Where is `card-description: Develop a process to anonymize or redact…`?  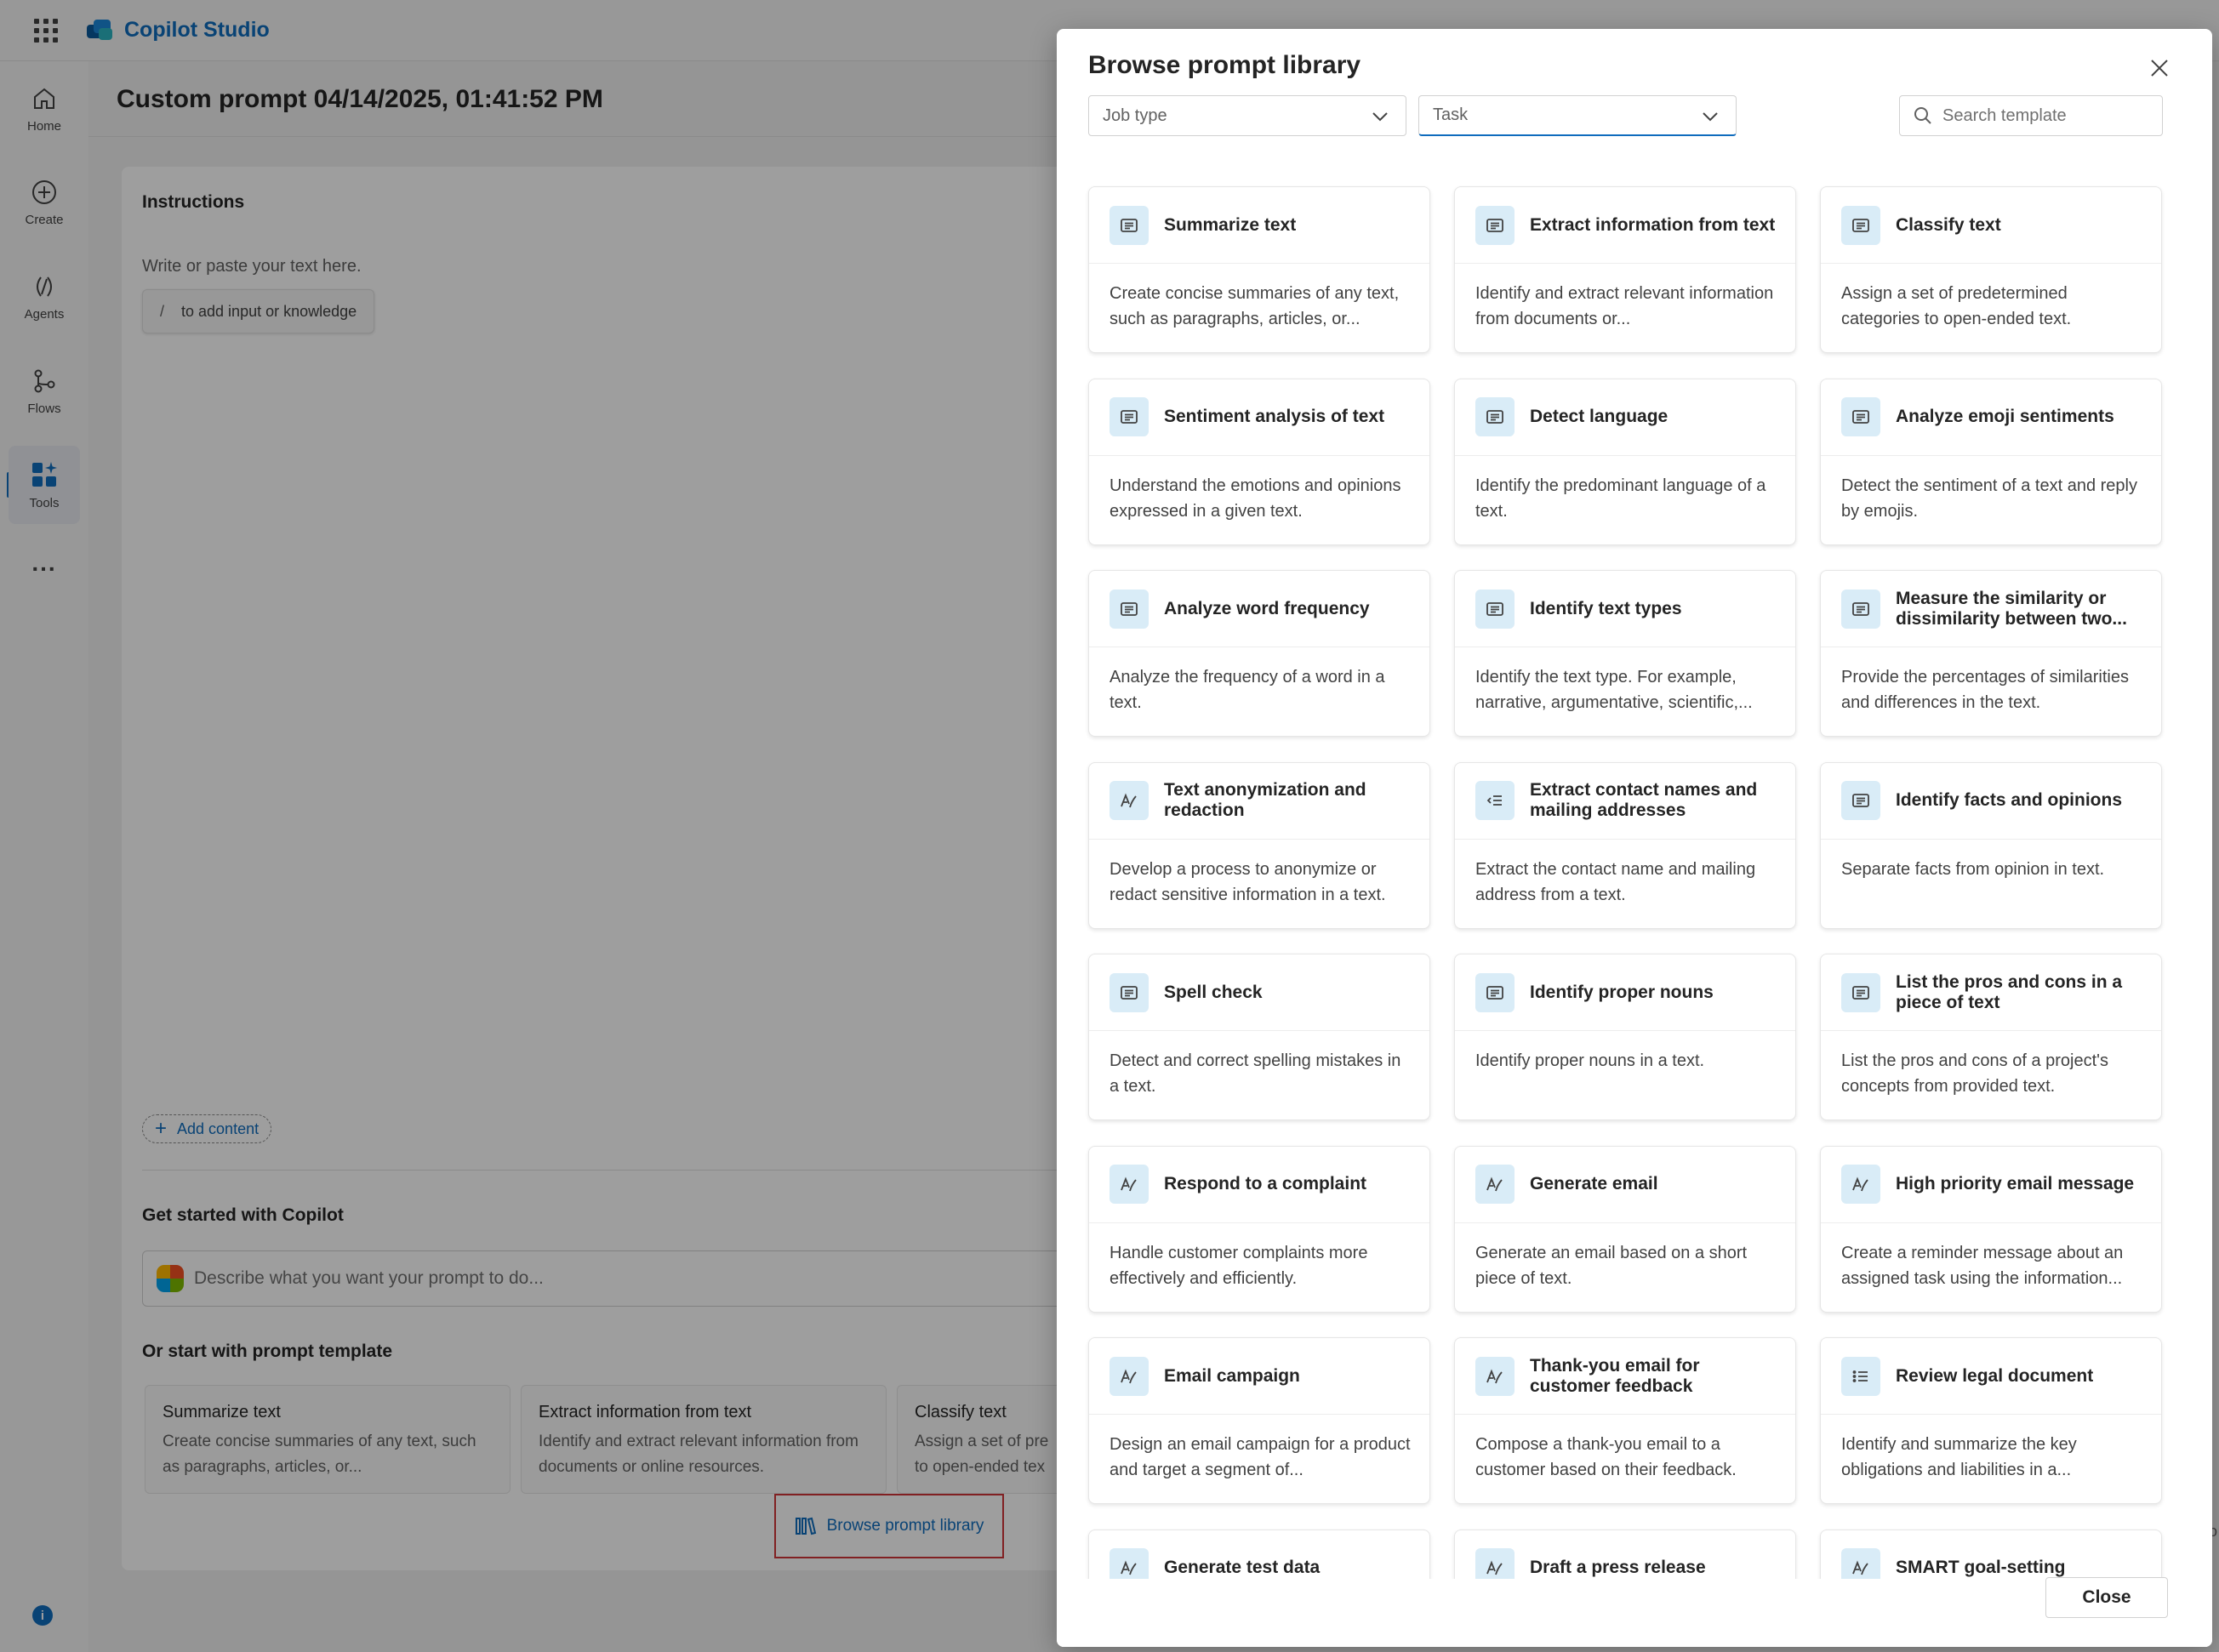
card-description: Develop a process to anonymize or redact… is located at coordinates (1248, 881).